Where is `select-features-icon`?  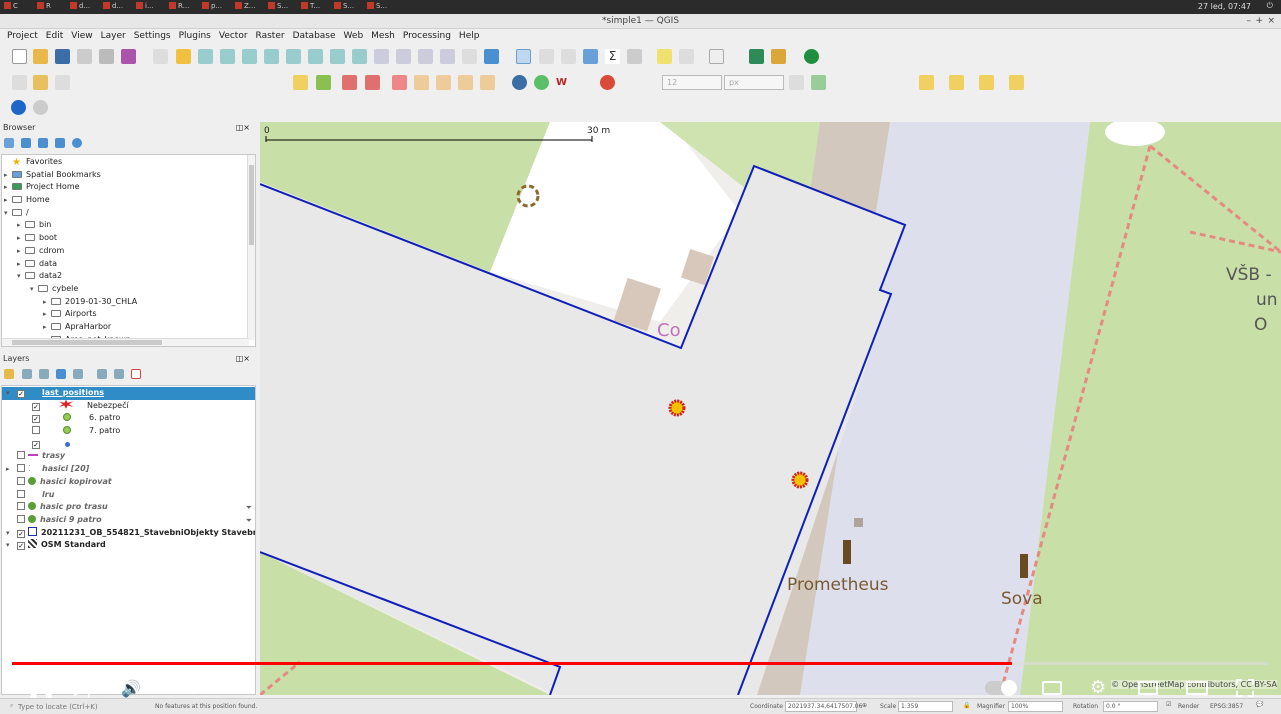
select-features-icon is located at coordinates (926, 82).